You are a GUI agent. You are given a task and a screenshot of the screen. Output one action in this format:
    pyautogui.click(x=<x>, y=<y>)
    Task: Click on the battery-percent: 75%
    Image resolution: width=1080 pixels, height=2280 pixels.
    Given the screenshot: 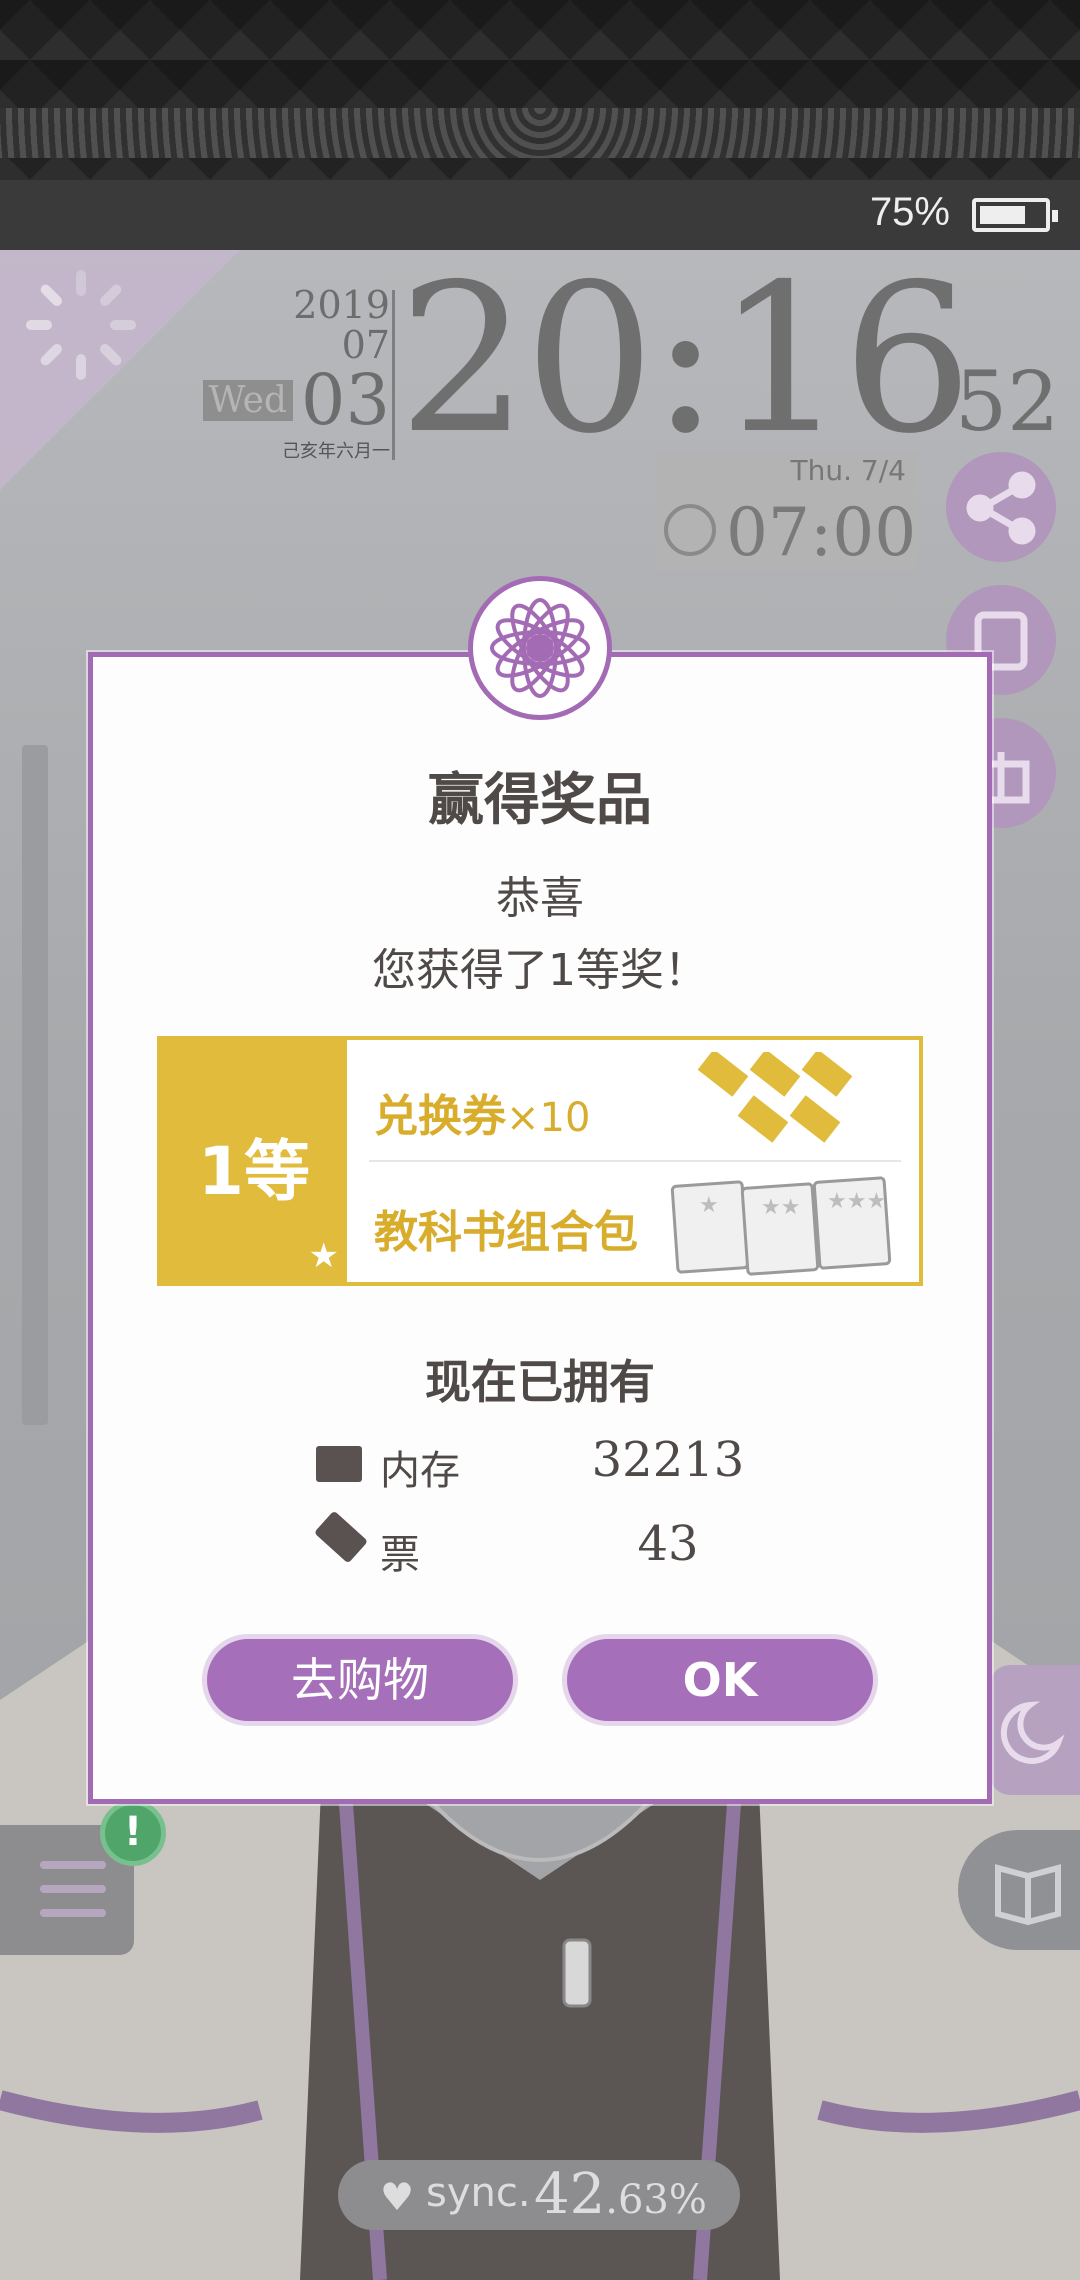 What is the action you would take?
    pyautogui.click(x=909, y=212)
    